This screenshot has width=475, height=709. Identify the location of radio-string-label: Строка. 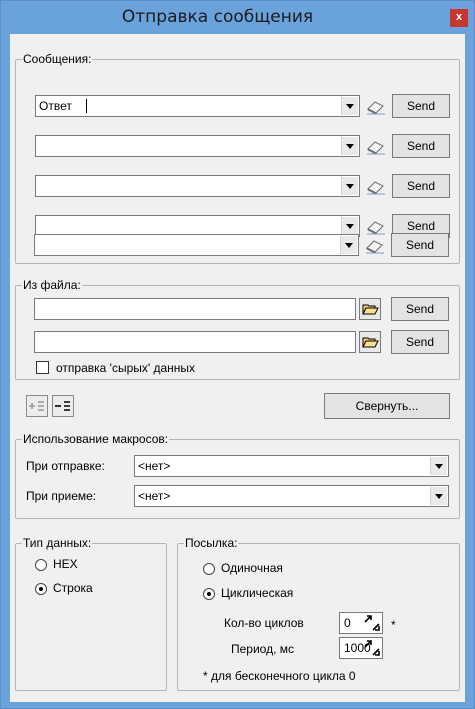
(73, 588).